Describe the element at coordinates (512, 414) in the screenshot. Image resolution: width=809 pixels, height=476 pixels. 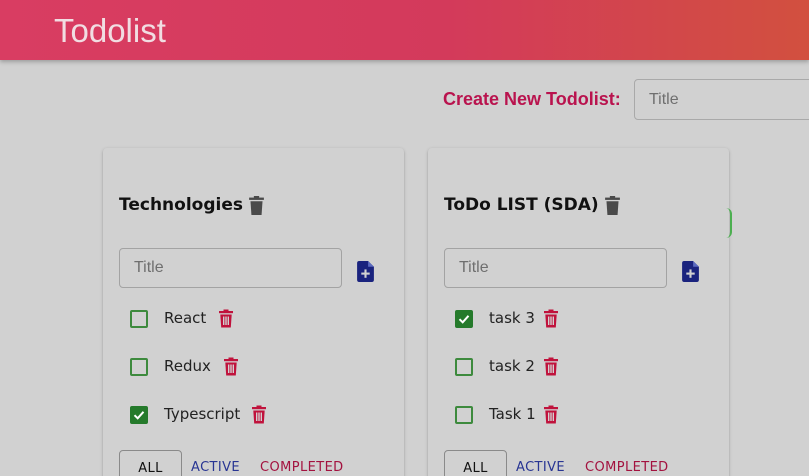
I see `task-label: Task 1` at that location.